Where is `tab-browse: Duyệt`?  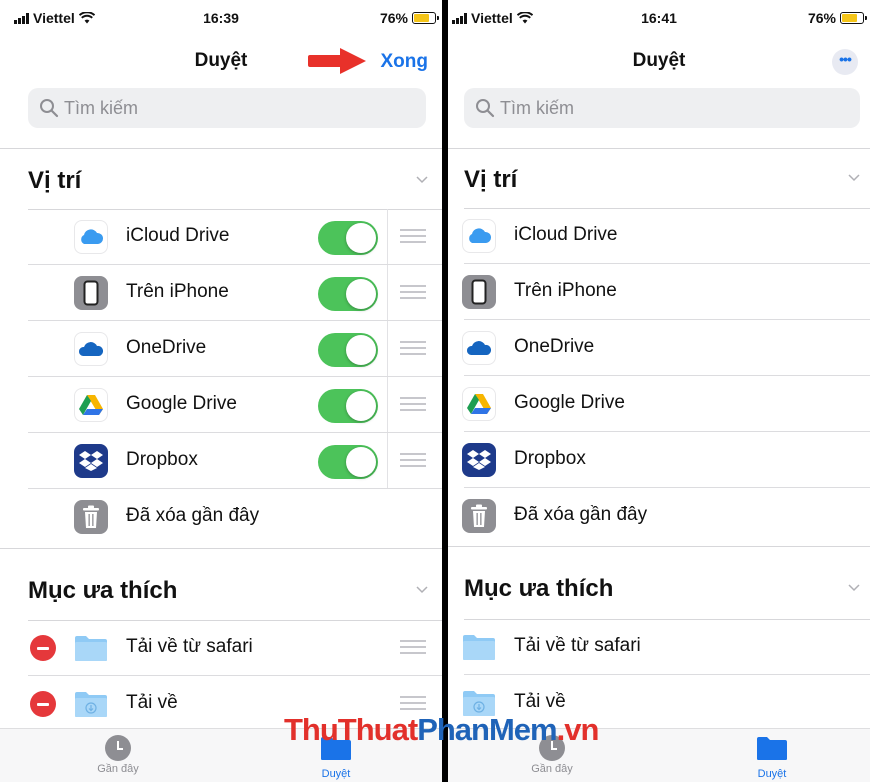 tab-browse: Duyệt is located at coordinates (772, 757).